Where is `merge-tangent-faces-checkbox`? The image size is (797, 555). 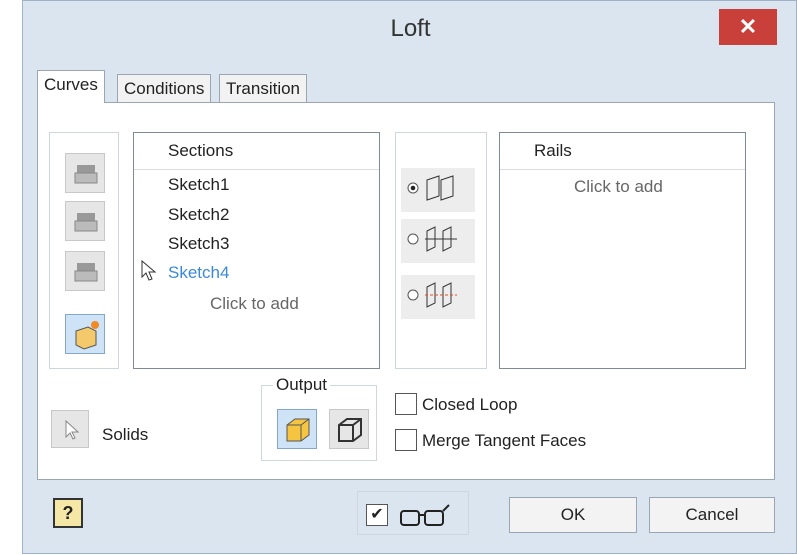
merge-tangent-faces-checkbox is located at coordinates (406, 440).